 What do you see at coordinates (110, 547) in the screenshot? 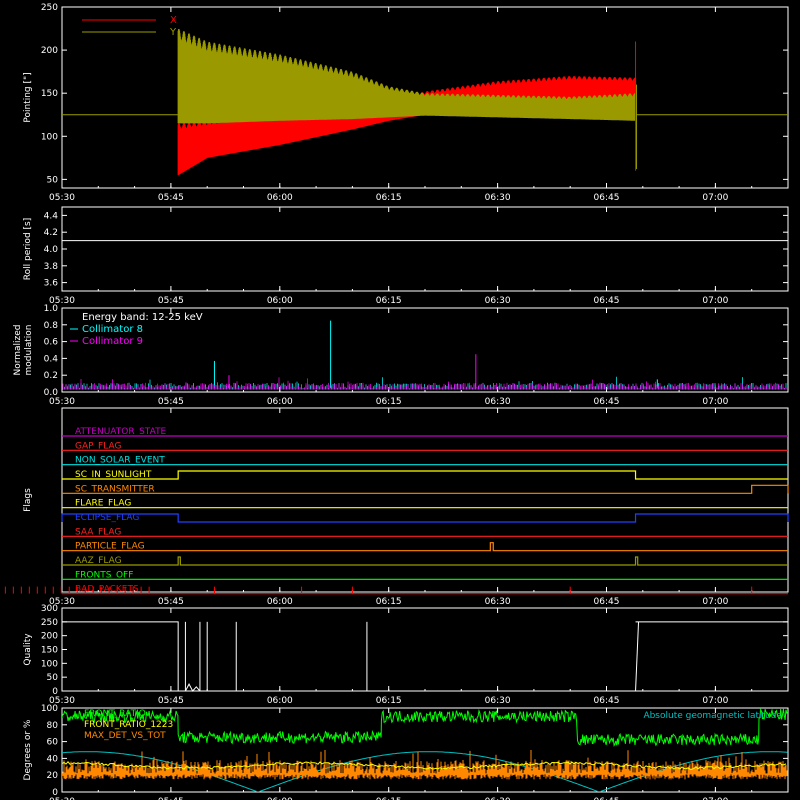
I see `flag-label: PARTICLE_FLAG` at bounding box center [110, 547].